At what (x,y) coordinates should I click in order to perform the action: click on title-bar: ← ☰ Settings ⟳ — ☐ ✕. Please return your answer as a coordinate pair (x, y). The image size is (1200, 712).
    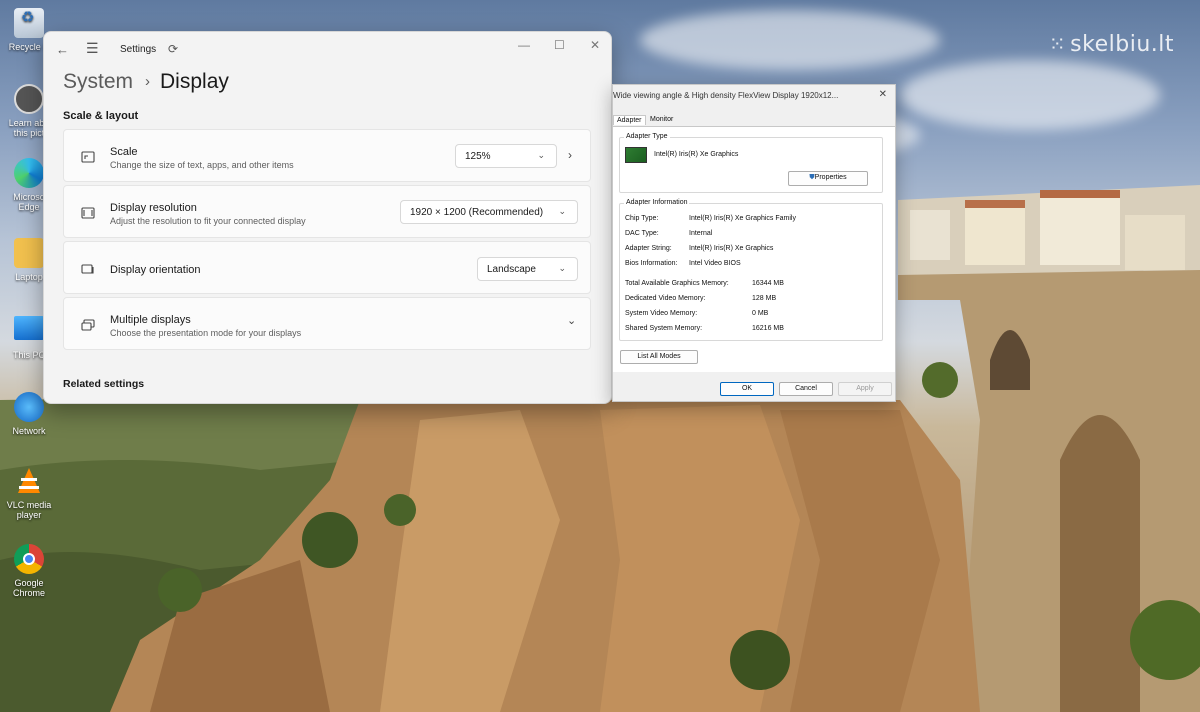
    Looking at the image, I should click on (327, 50).